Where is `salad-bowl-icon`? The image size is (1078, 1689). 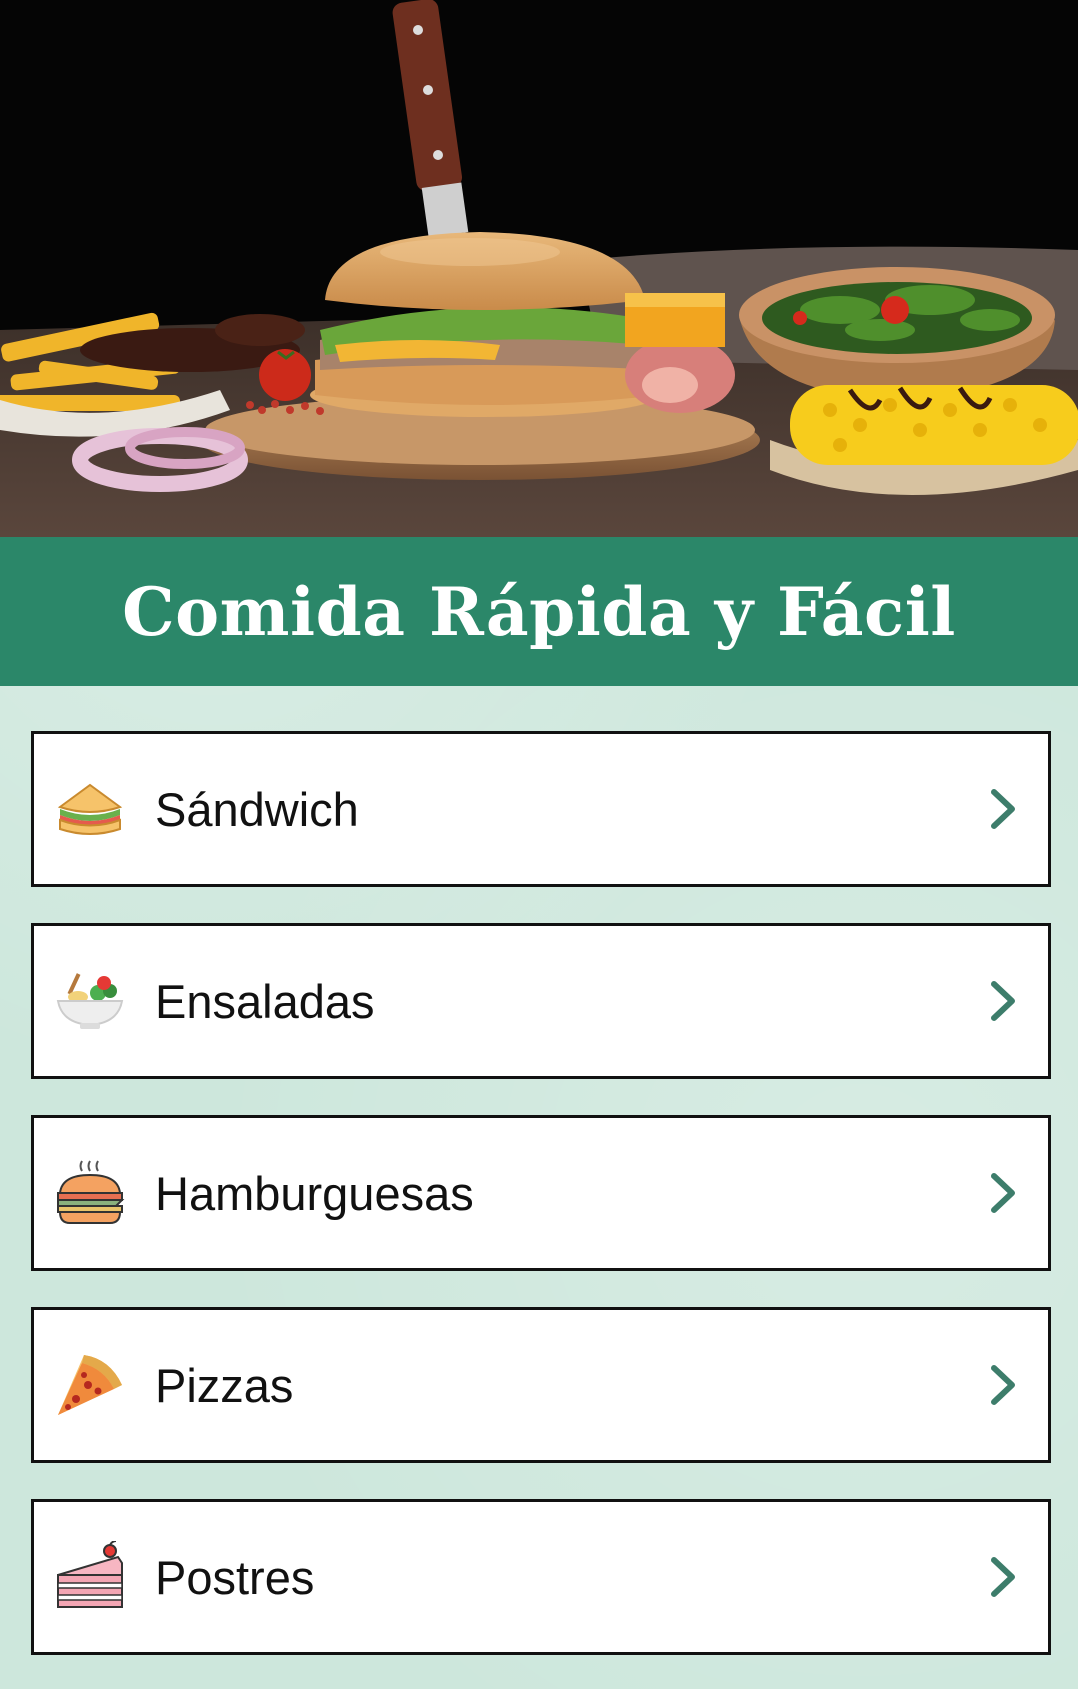 salad-bowl-icon is located at coordinates (90, 1001).